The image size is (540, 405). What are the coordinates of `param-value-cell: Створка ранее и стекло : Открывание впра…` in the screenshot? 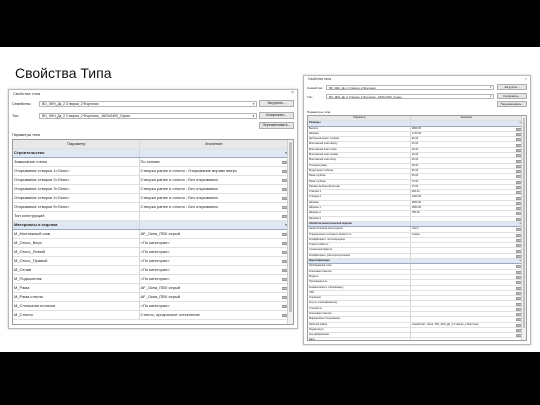 It's located at (214, 171).